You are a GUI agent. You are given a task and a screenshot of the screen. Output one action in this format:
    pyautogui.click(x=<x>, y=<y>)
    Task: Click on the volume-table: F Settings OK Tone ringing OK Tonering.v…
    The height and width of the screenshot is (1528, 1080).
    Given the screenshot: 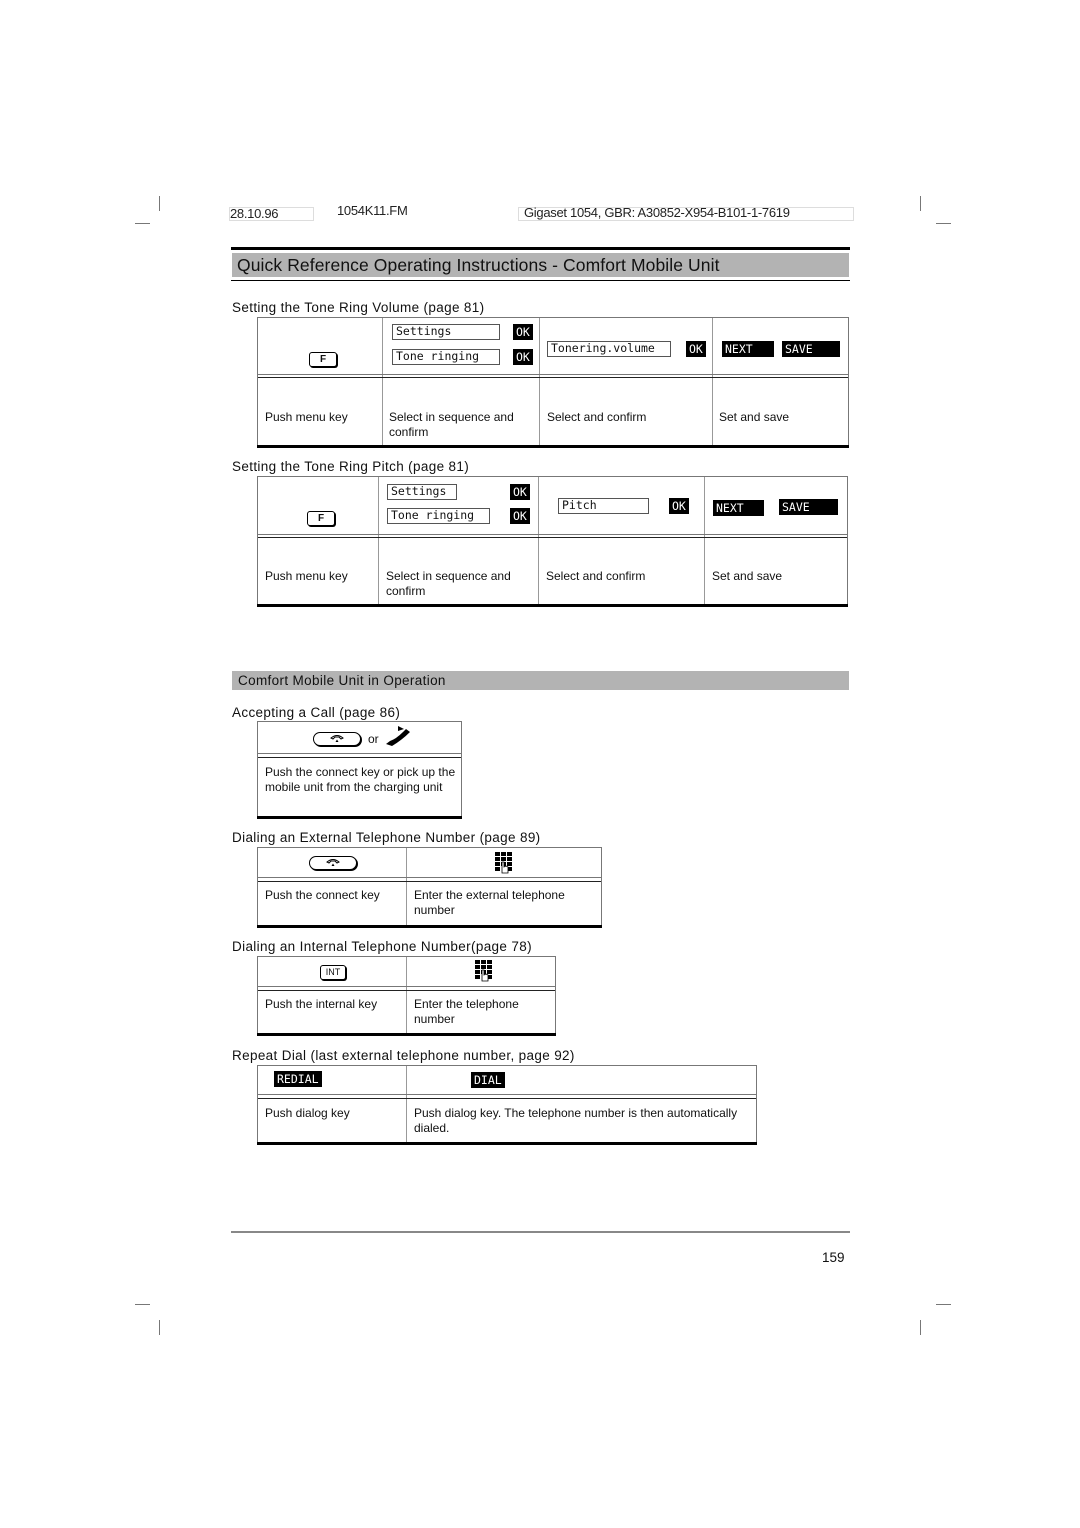 What is the action you would take?
    pyautogui.click(x=553, y=382)
    